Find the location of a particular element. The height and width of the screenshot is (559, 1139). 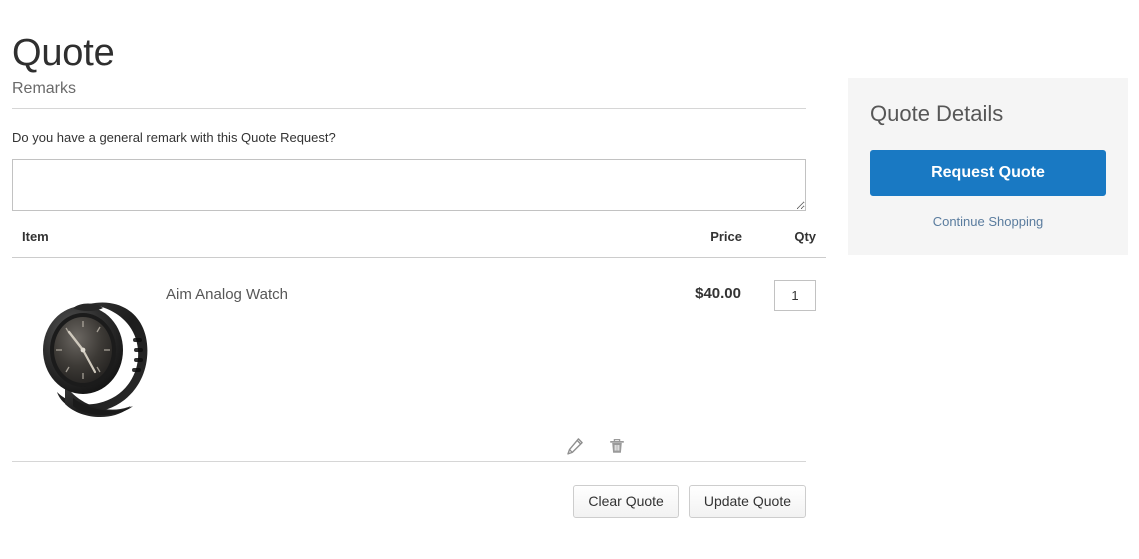

page-title: Quote is located at coordinates (63, 53).